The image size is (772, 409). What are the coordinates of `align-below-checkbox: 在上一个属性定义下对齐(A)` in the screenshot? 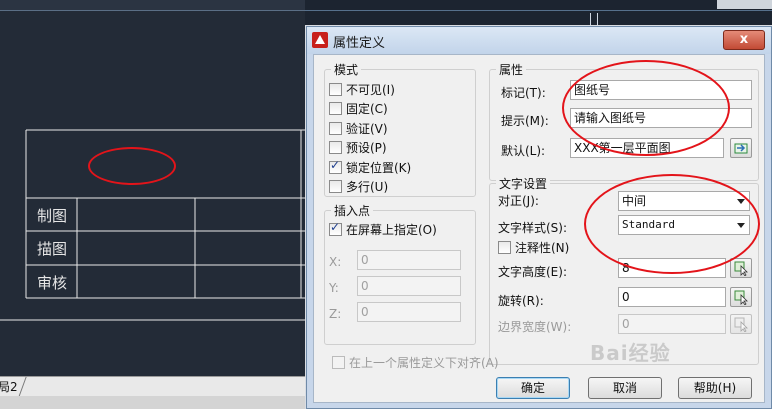 It's located at (415, 362).